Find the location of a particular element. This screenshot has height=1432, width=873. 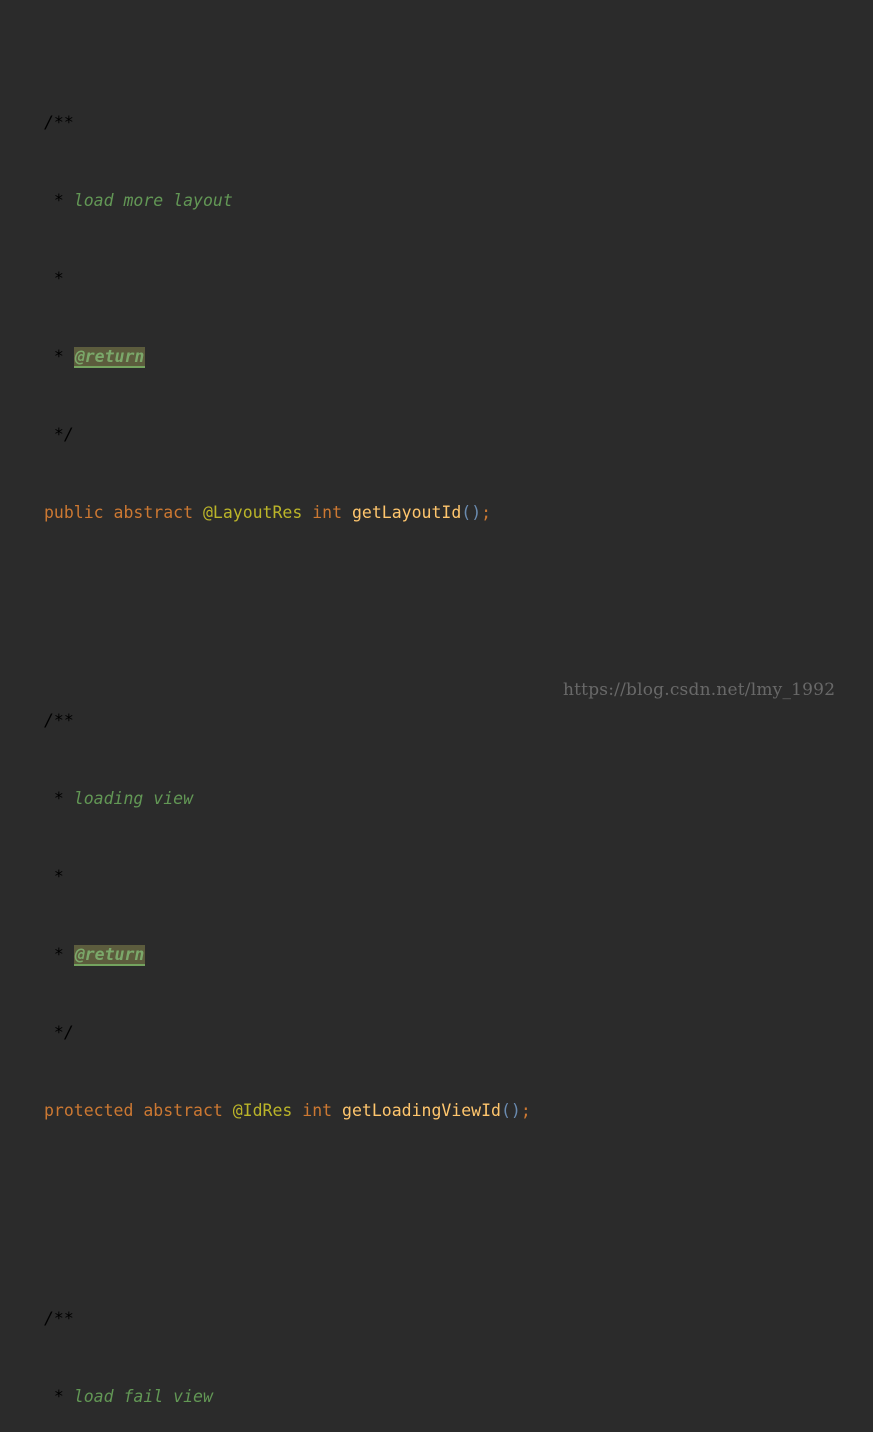

code-line: * load more layout is located at coordinates (458, 201).